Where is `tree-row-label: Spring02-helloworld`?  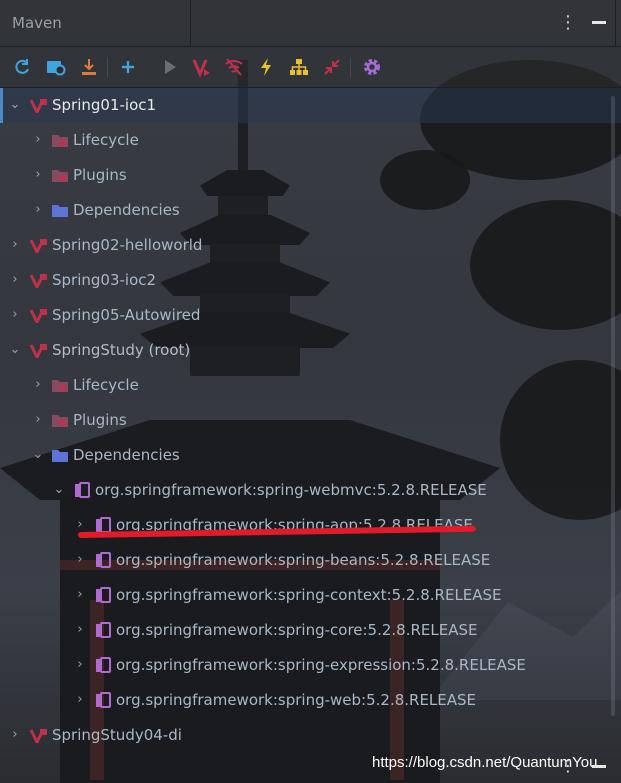 tree-row-label: Spring02-helloworld is located at coordinates (127, 245).